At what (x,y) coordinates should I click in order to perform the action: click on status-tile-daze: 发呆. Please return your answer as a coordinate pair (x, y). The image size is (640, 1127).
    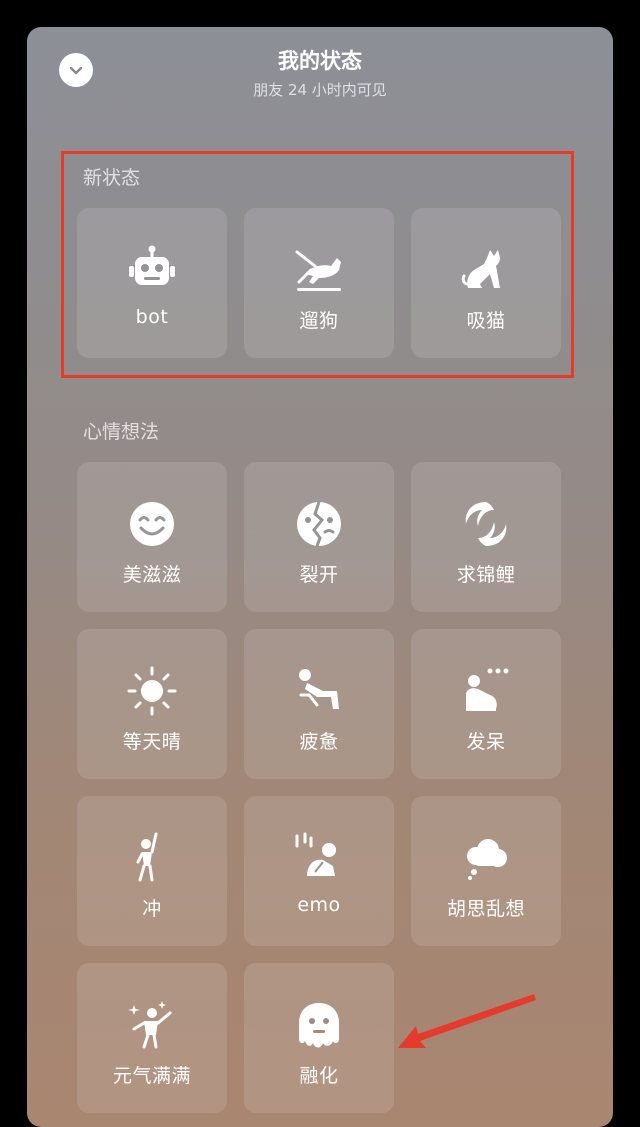
    Looking at the image, I should click on (486, 704).